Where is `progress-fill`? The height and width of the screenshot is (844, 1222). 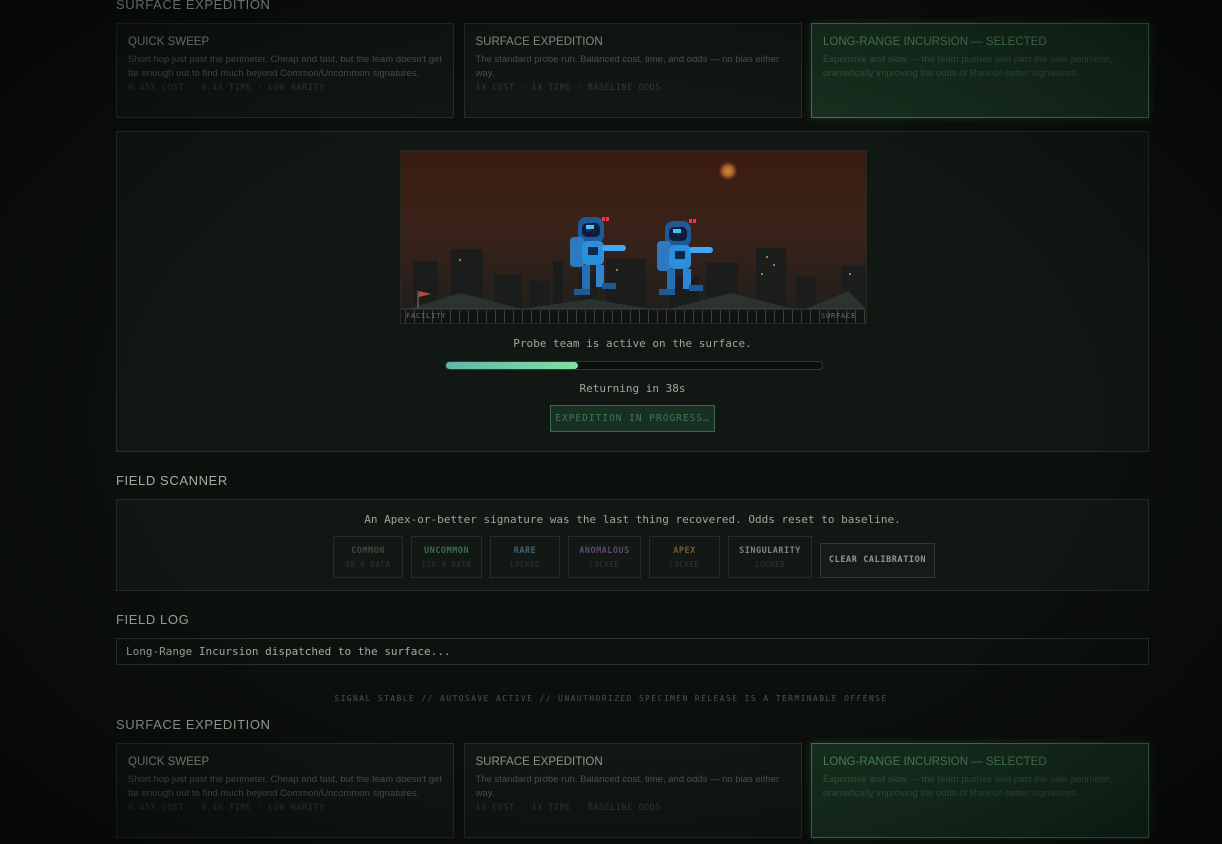
progress-fill is located at coordinates (512, 365).